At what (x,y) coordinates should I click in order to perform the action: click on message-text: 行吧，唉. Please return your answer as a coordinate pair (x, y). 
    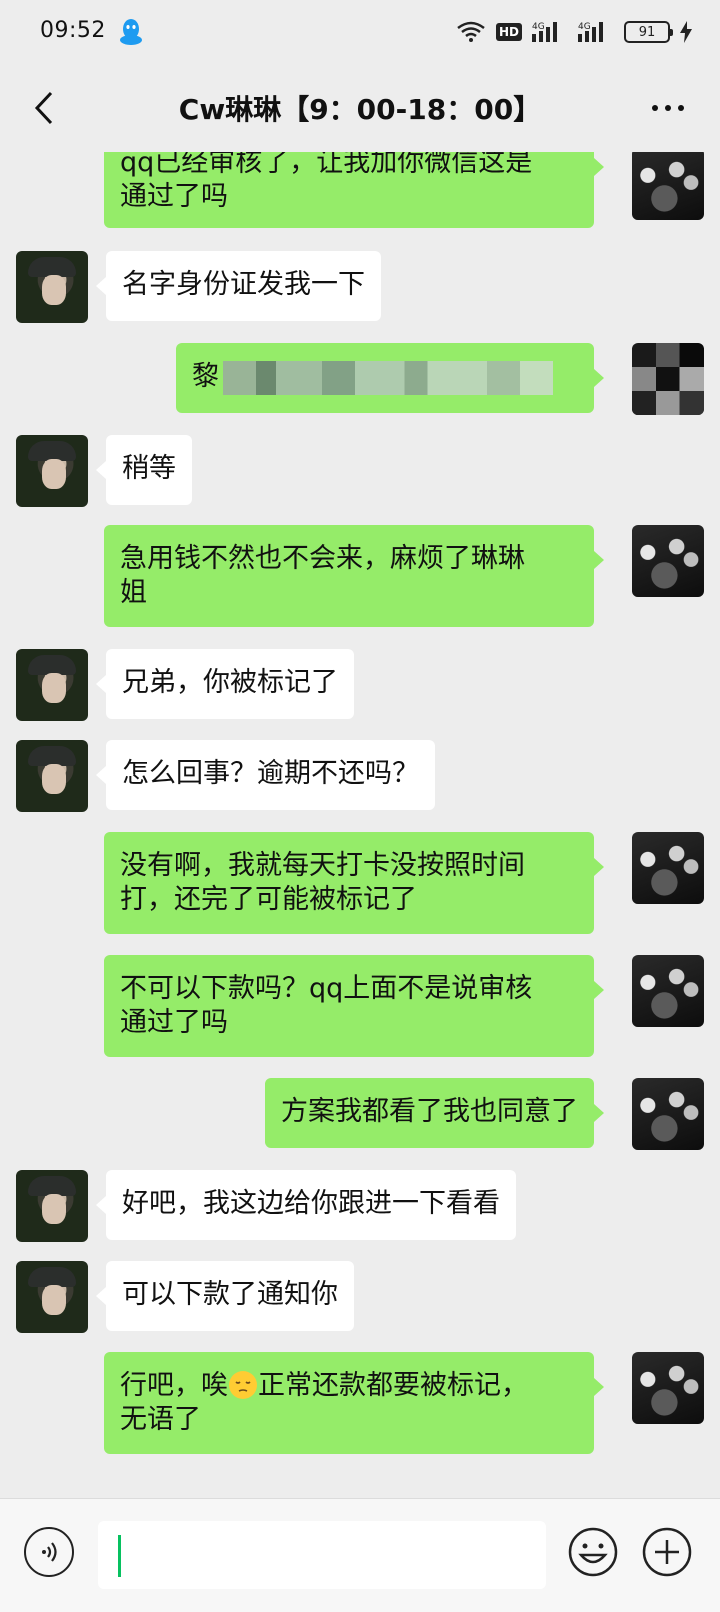
    Looking at the image, I should click on (174, 1385).